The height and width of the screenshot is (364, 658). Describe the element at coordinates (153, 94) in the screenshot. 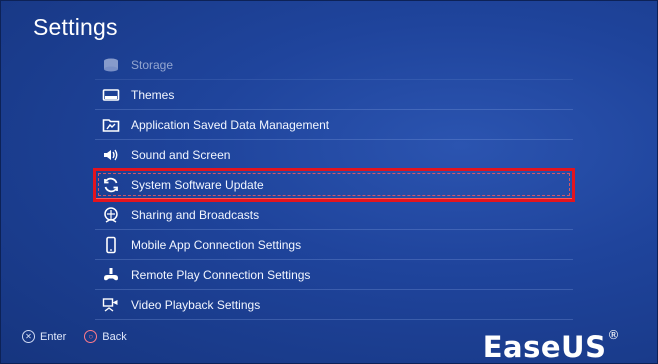

I see `menu-item-label: Themes` at that location.